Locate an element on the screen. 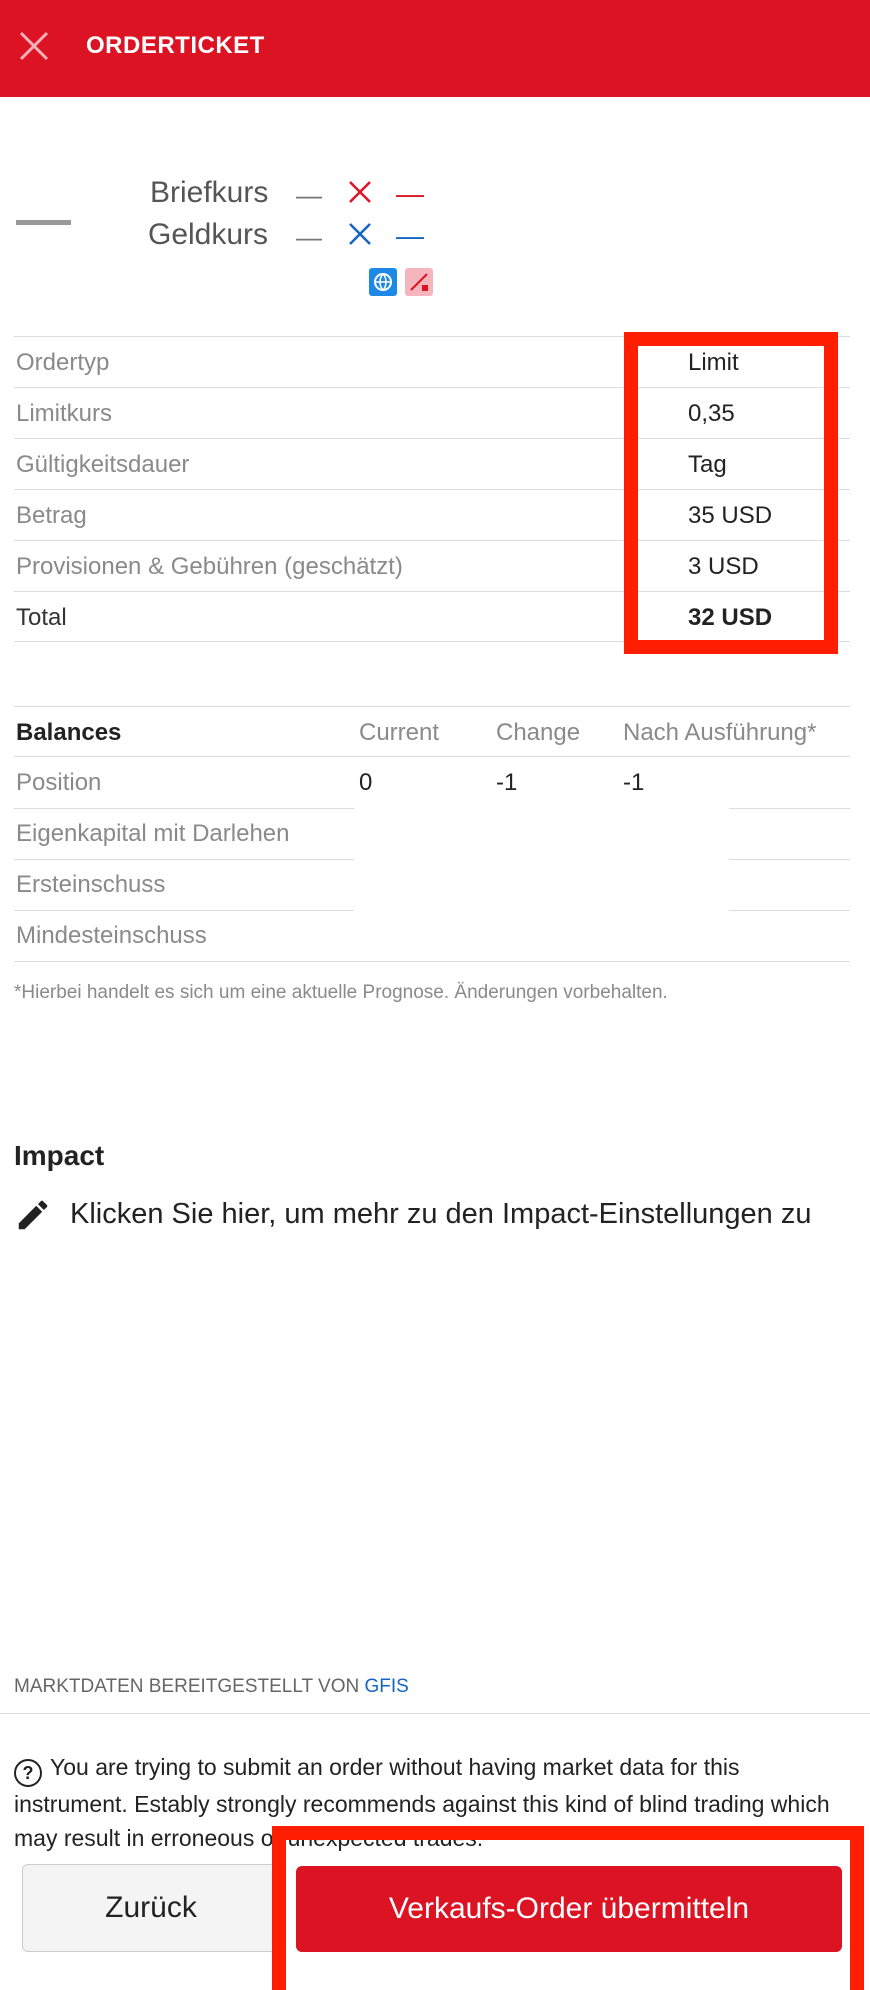 The width and height of the screenshot is (870, 1990). bid-label: Geldkurs is located at coordinates (208, 234).